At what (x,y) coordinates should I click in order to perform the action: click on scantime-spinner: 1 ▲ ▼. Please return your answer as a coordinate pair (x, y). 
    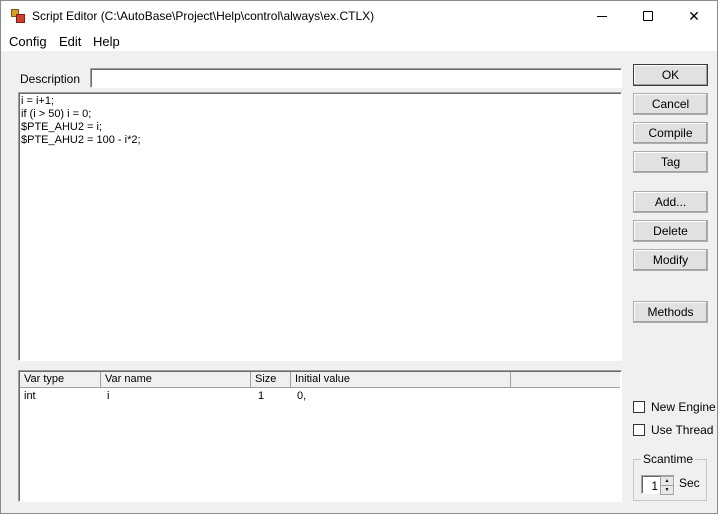
    Looking at the image, I should click on (658, 485).